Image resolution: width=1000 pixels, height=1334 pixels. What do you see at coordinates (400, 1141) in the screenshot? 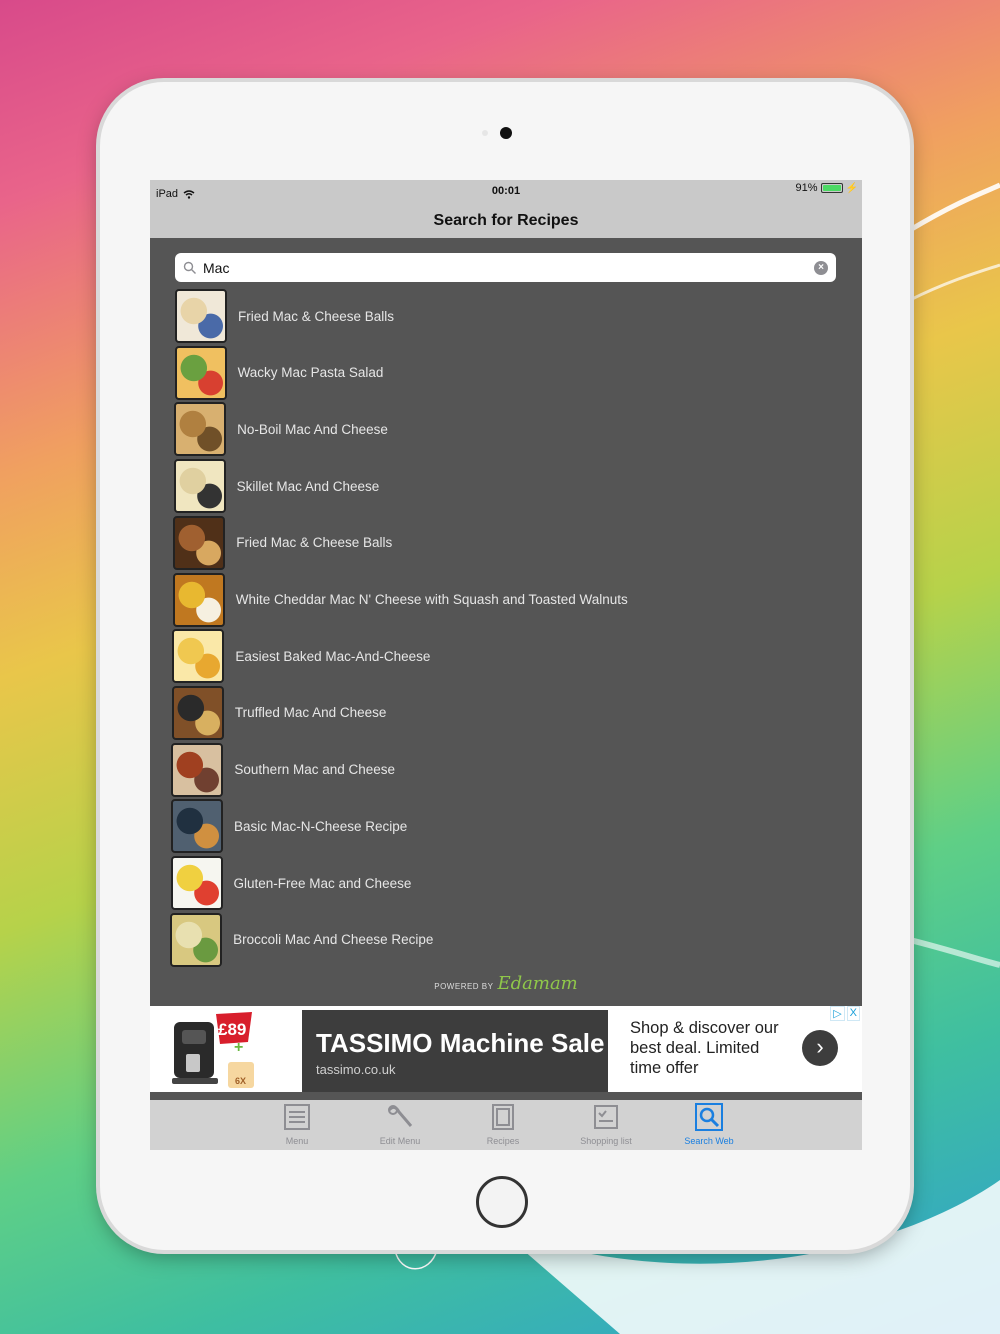
I see `tab-label: Edit Menu` at bounding box center [400, 1141].